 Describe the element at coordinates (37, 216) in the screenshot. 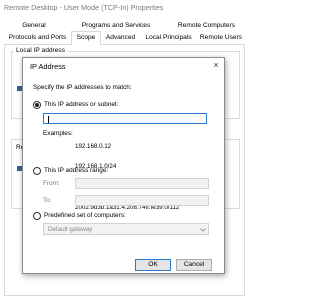

I see `predefined-radio` at that location.